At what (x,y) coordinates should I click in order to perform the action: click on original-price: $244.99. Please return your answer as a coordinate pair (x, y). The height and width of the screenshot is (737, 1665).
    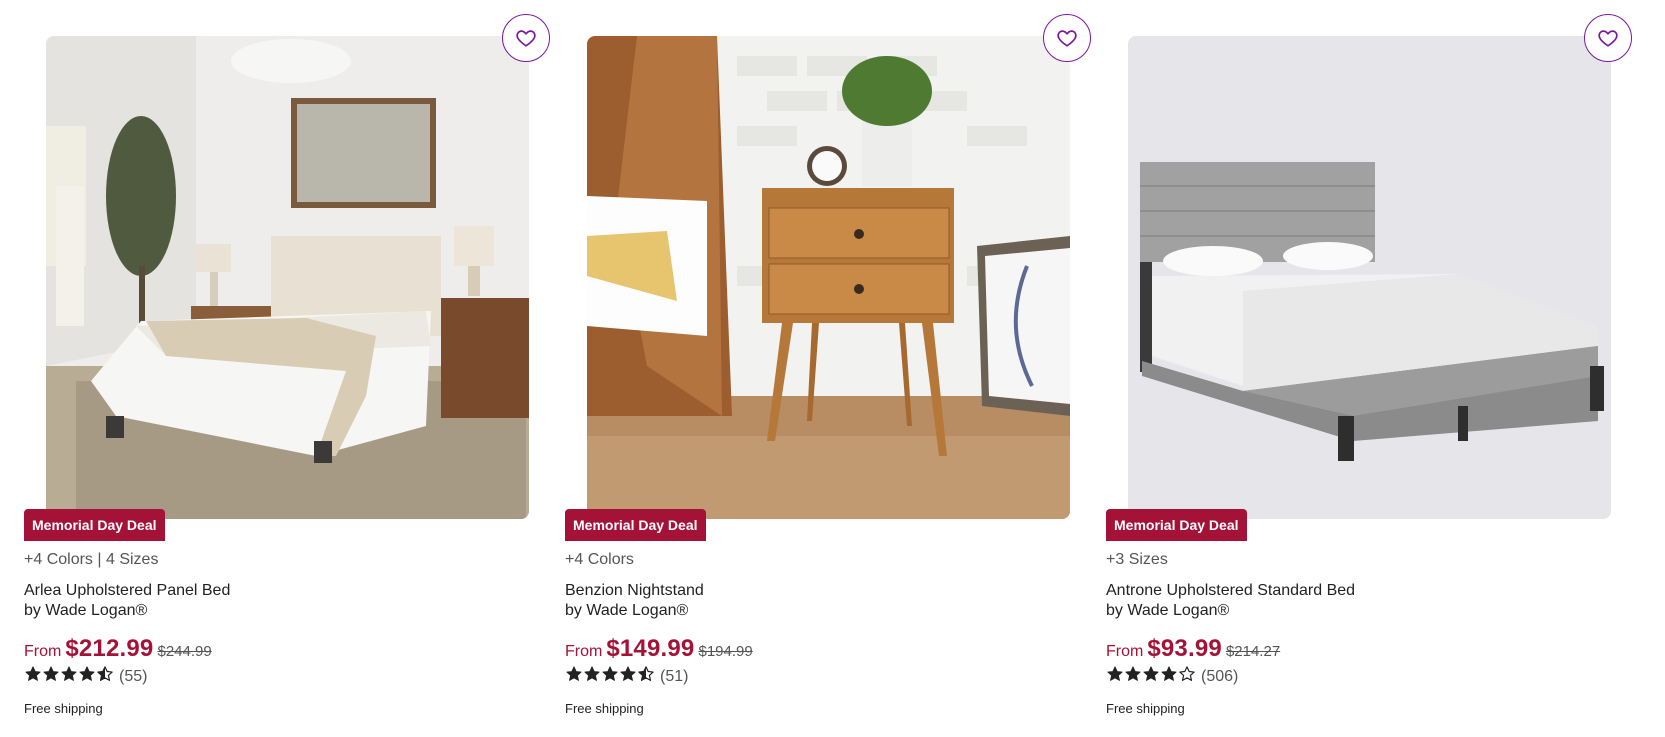
    Looking at the image, I should click on (184, 651).